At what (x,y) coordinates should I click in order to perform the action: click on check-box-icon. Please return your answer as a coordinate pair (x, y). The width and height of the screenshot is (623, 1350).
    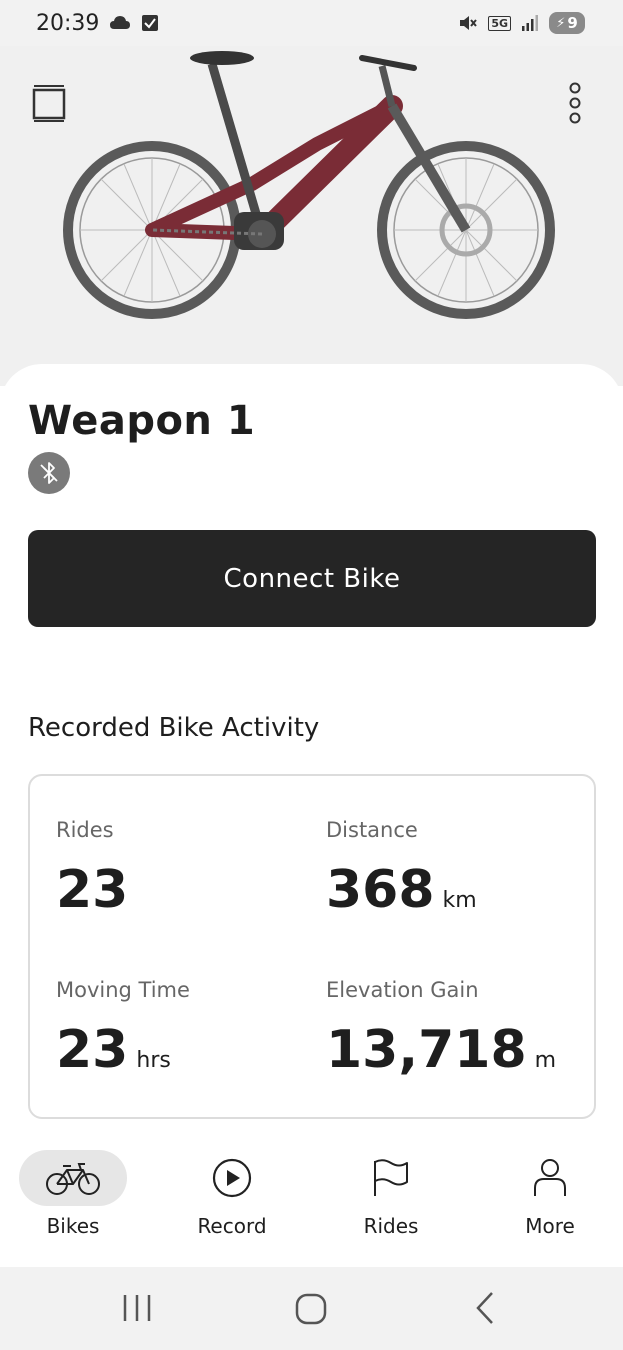
    Looking at the image, I should click on (150, 23).